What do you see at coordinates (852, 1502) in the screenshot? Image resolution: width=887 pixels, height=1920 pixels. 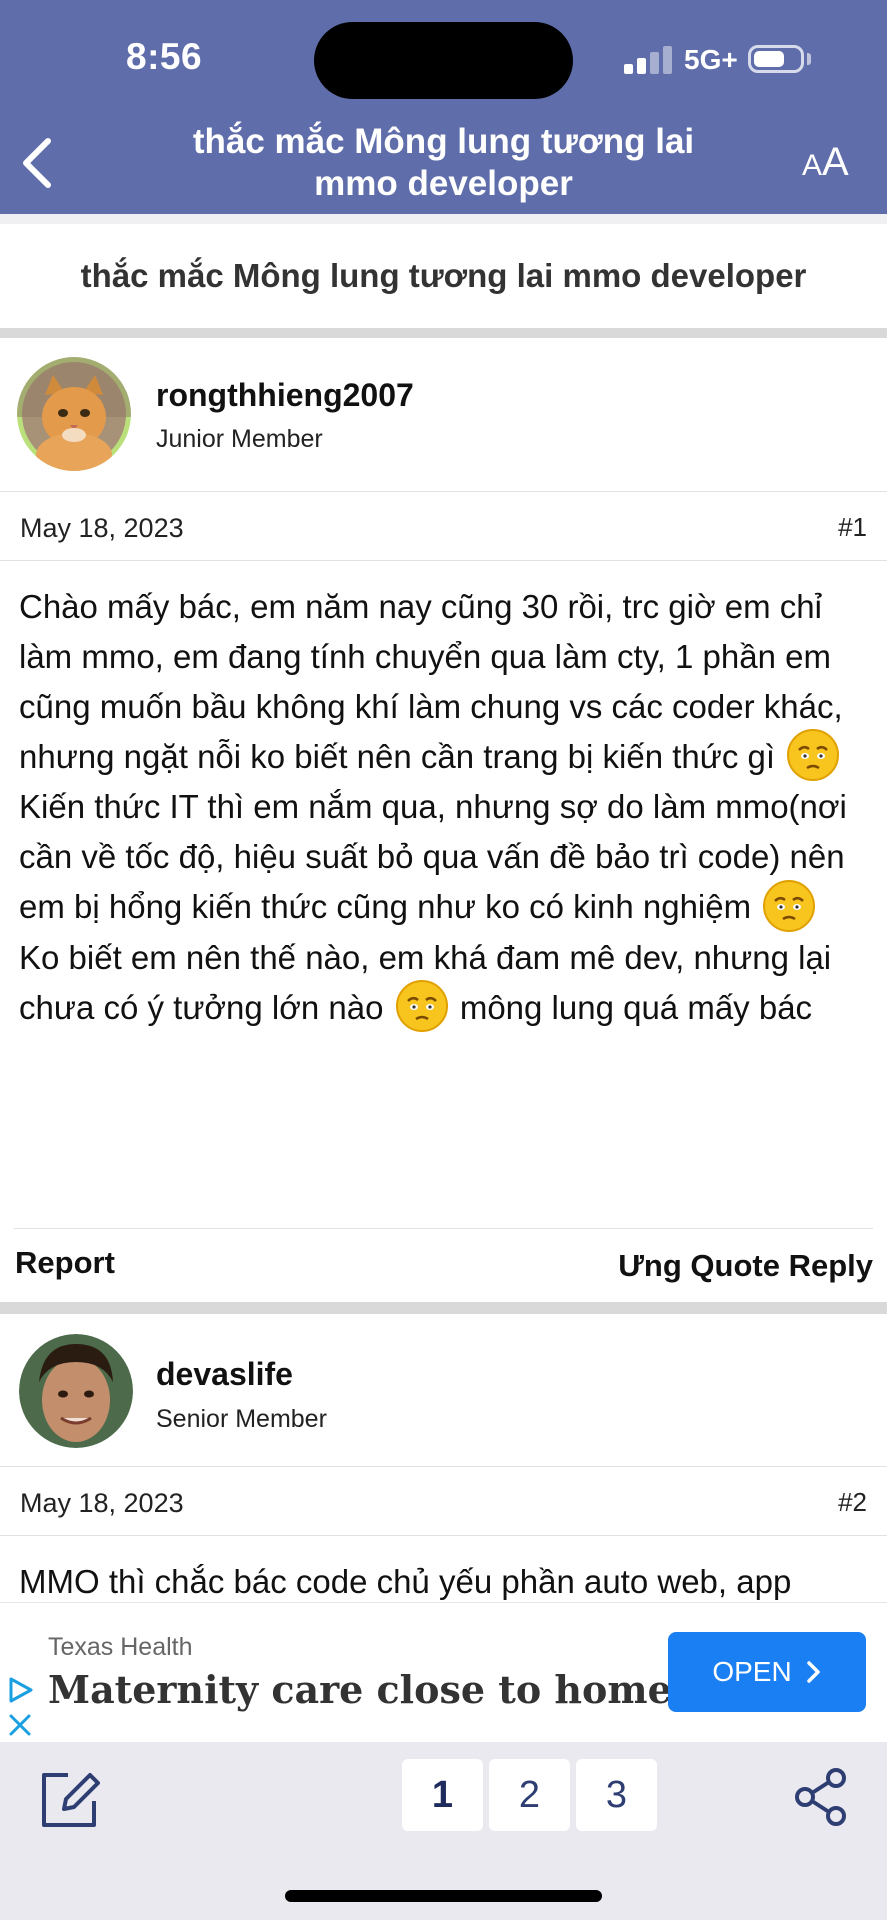 I see `post-number: #2` at bounding box center [852, 1502].